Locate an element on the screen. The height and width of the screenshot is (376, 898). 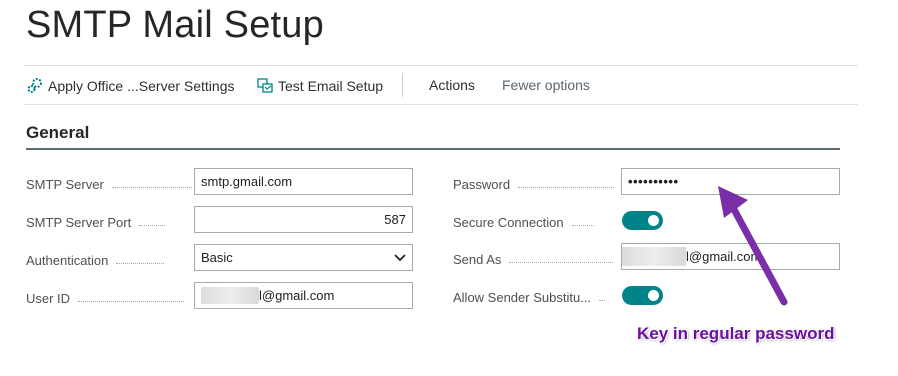
page-title: SMTP Mail Setup is located at coordinates (175, 25).